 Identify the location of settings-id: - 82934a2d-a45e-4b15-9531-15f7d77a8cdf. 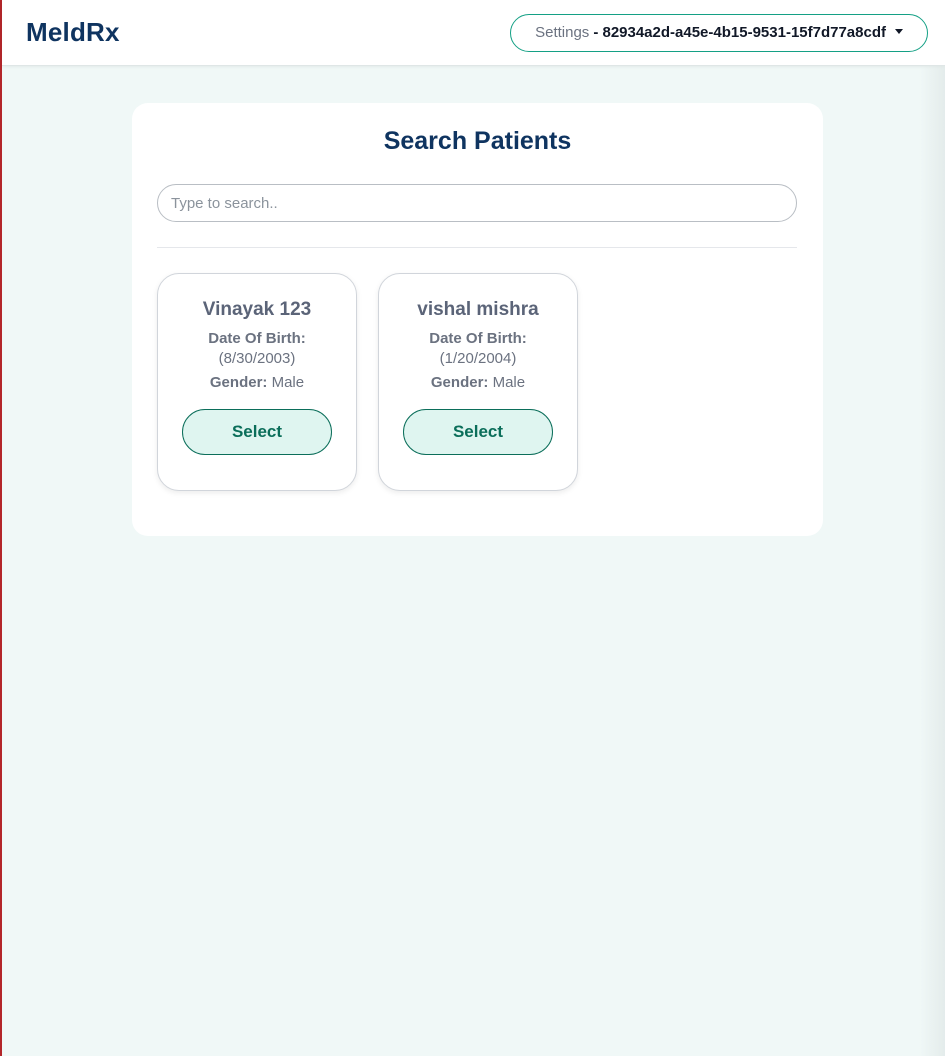
(739, 32).